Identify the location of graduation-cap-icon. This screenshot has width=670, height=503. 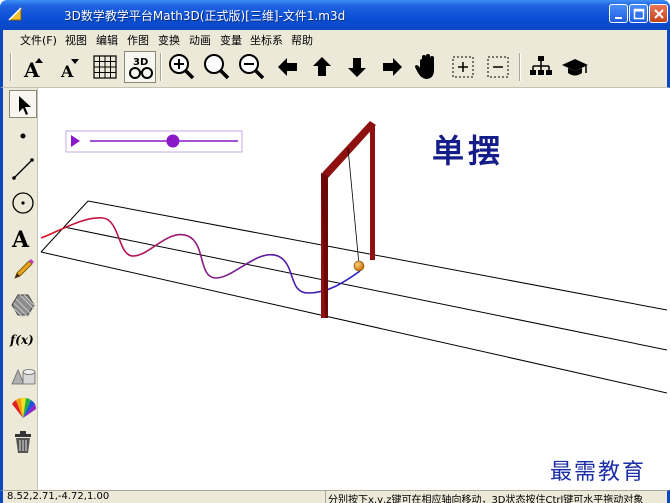
(575, 67).